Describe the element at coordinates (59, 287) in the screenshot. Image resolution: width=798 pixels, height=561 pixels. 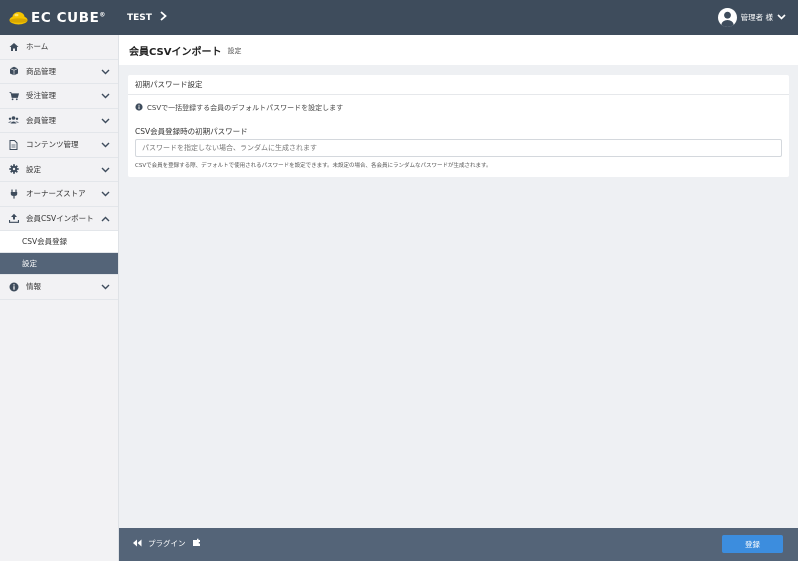
I see `sidebar-item-info: 情報` at that location.